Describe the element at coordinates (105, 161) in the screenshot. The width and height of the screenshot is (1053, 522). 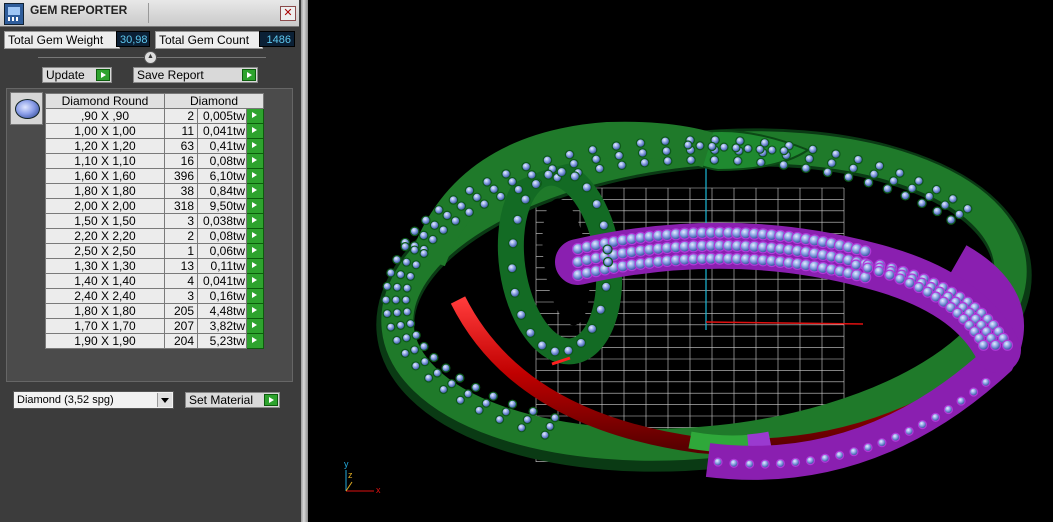
I see `gem-size: 1,10 X 1,10` at that location.